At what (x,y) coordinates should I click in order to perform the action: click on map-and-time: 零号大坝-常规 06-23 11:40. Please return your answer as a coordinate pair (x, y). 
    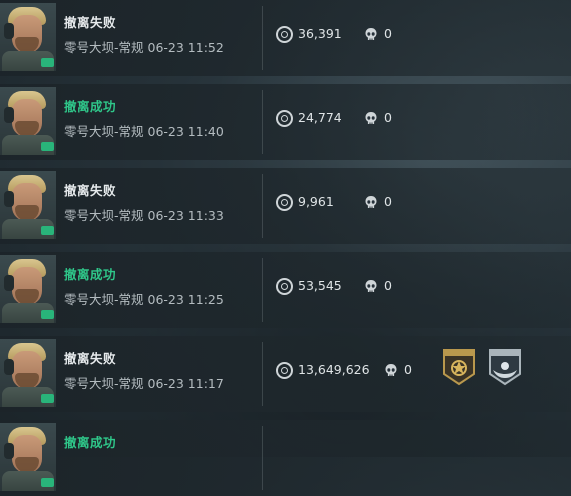
    Looking at the image, I should click on (144, 130).